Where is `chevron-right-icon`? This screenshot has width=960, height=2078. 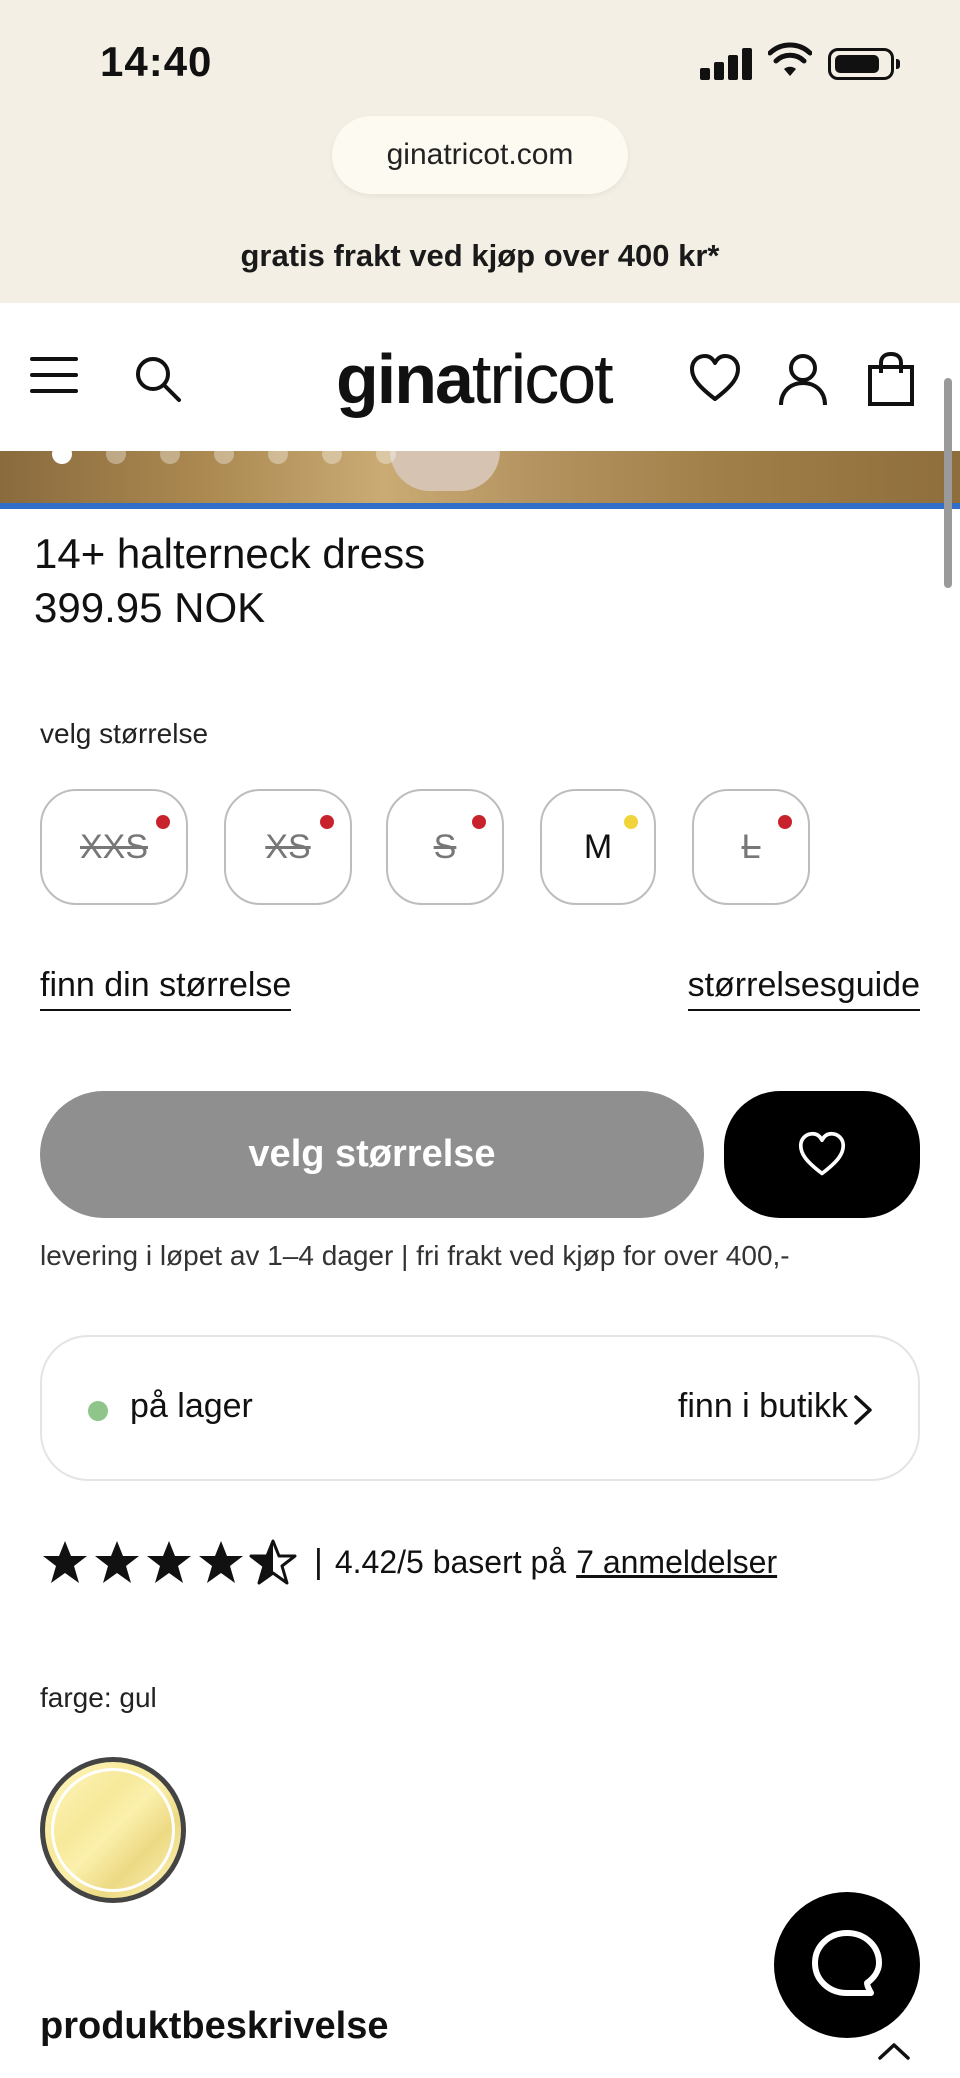 chevron-right-icon is located at coordinates (863, 1410).